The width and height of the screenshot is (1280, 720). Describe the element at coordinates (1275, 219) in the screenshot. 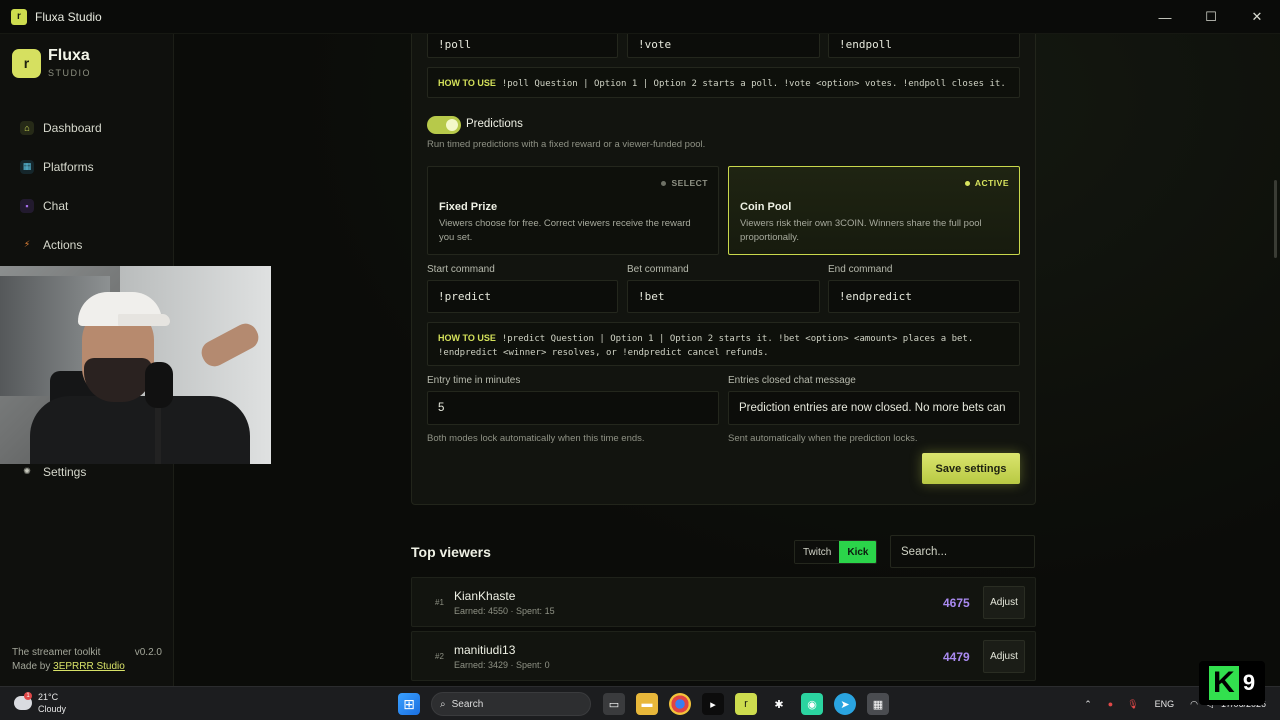

I see `scrollbar` at that location.